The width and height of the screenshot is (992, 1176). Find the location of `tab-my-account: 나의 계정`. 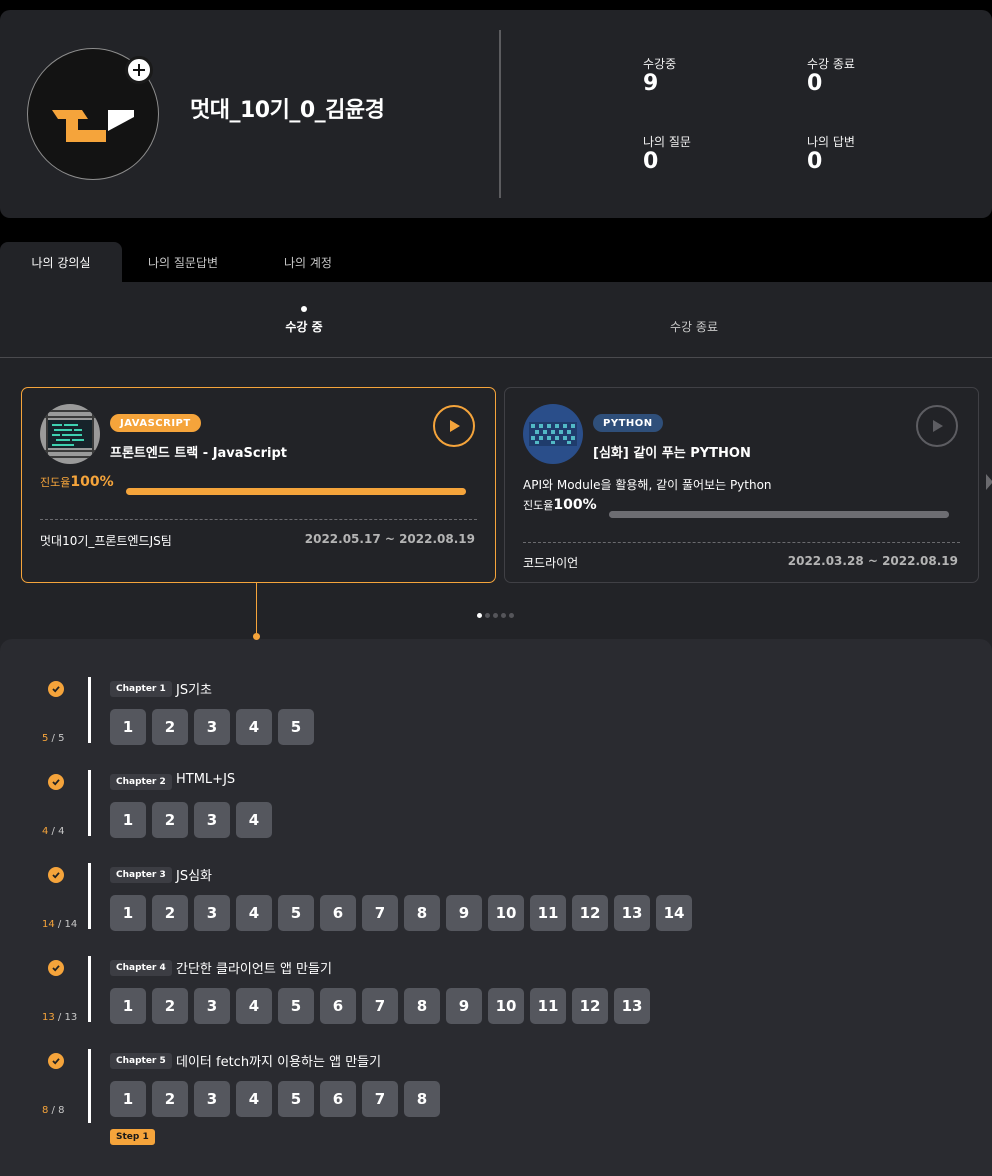

tab-my-account: 나의 계정 is located at coordinates (308, 262).